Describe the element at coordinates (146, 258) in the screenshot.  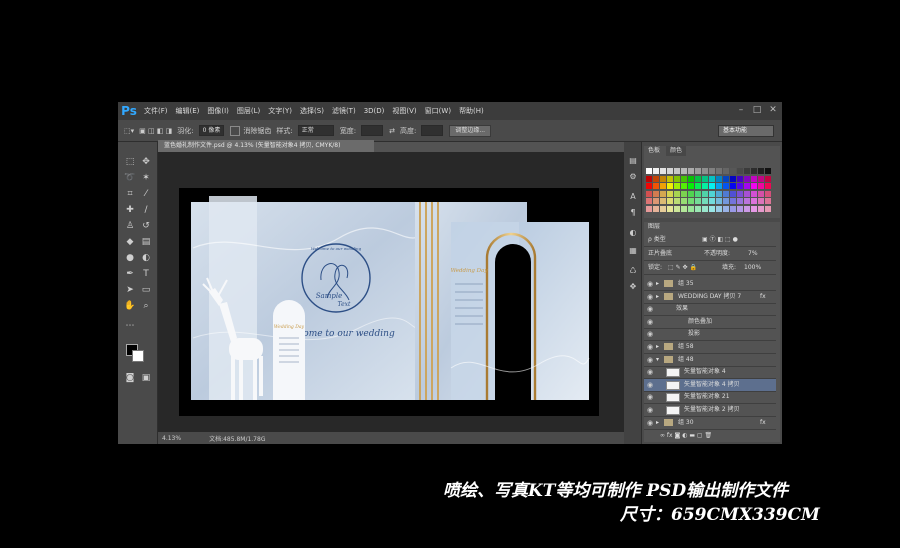
I see `dodge-icon: ◐` at that location.